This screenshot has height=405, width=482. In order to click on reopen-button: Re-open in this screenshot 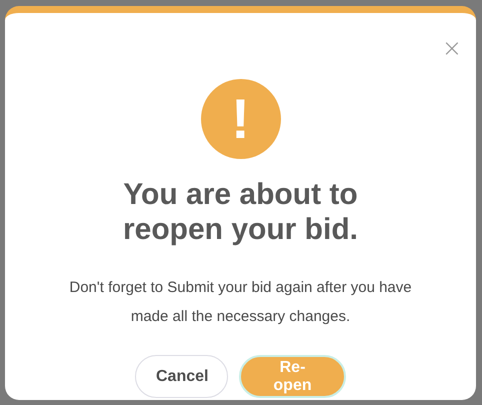, I will do `click(292, 376)`.